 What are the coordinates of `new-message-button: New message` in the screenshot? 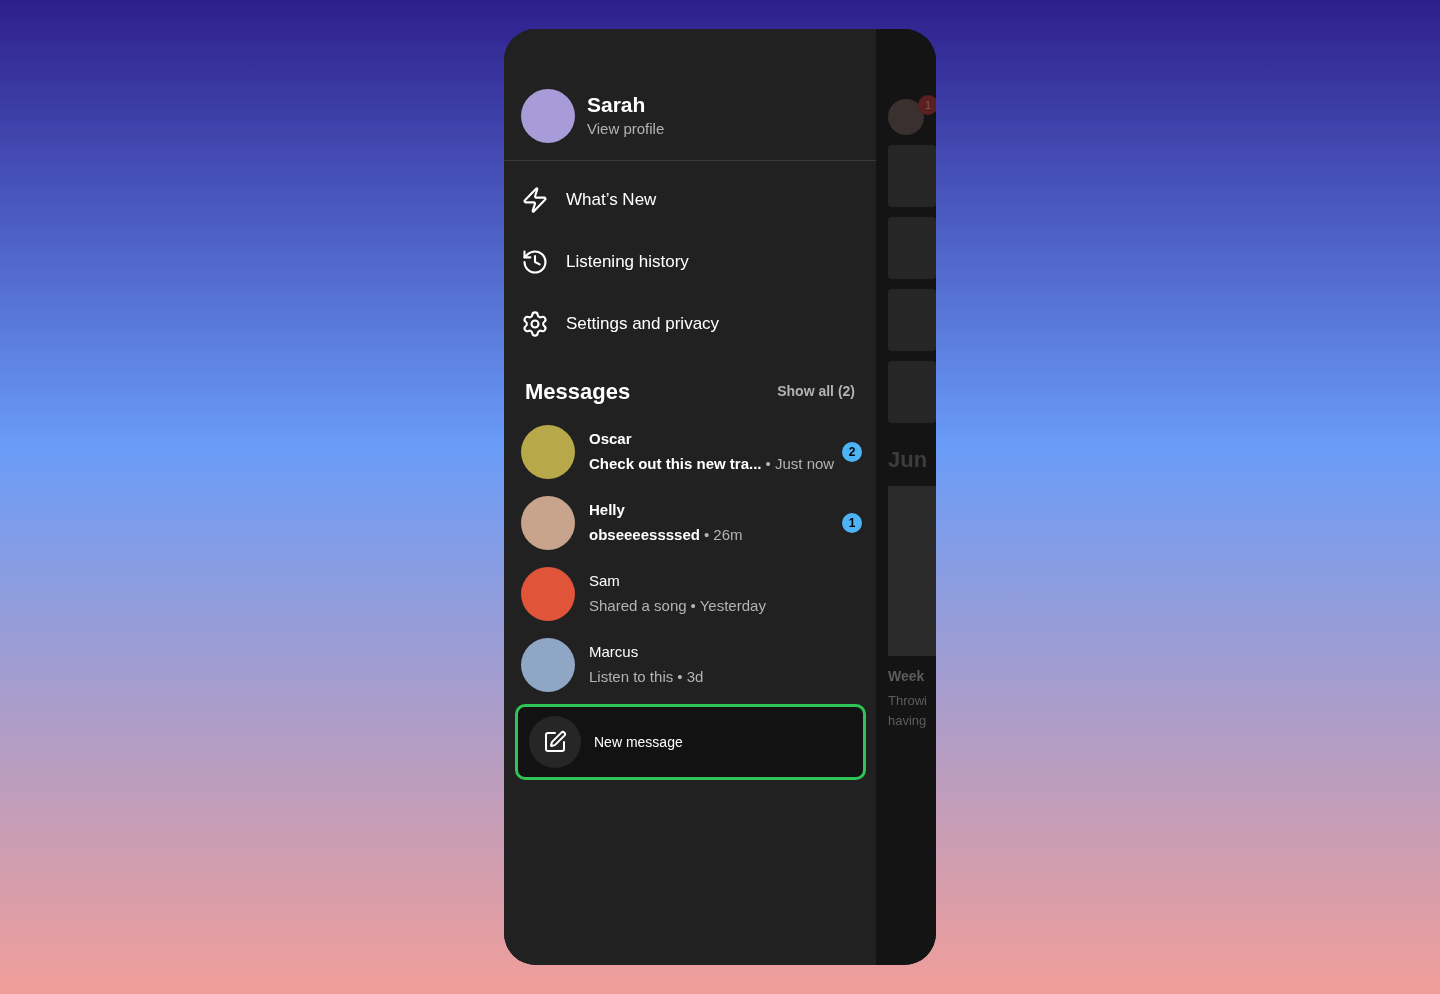 It's located at (690, 742).